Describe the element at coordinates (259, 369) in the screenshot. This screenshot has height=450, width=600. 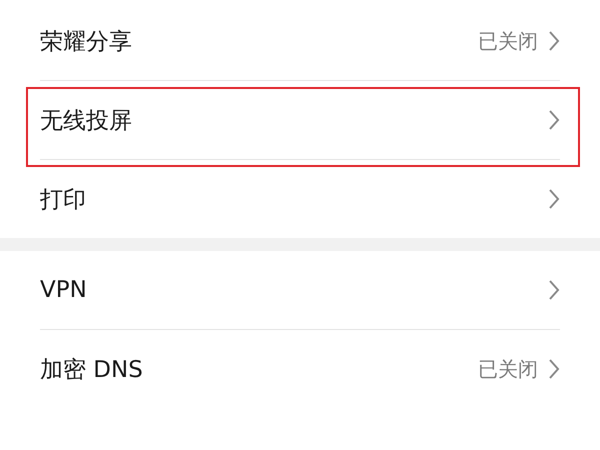
I see `setting-label: 加密 DNS` at that location.